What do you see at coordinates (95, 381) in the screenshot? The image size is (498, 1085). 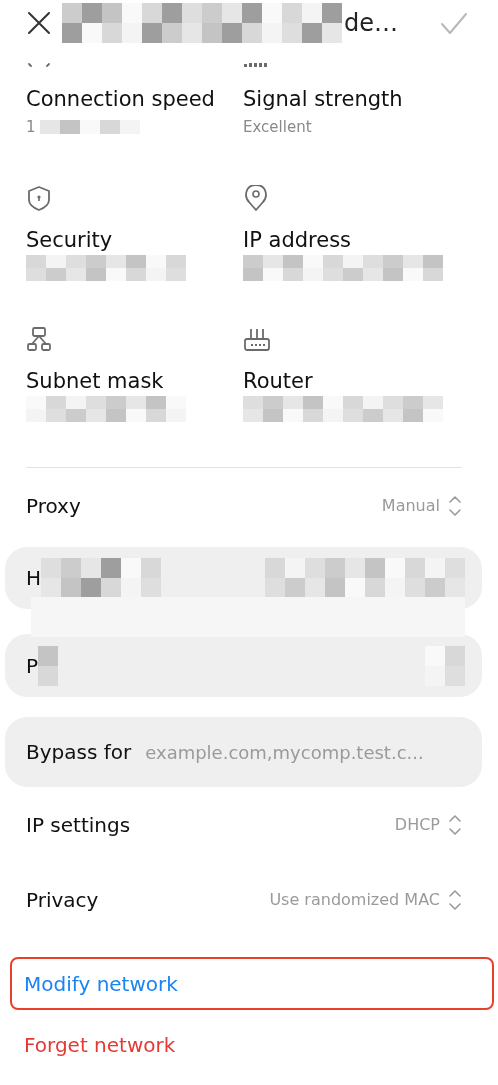 I see `info-label: Subnet mask` at bounding box center [95, 381].